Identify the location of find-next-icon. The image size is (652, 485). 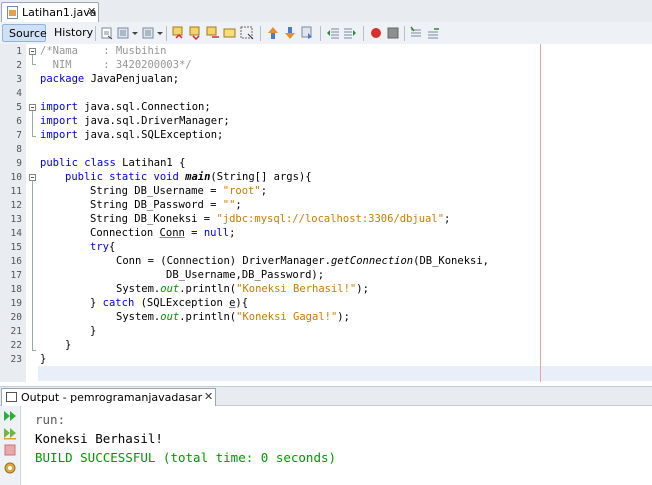
(196, 33).